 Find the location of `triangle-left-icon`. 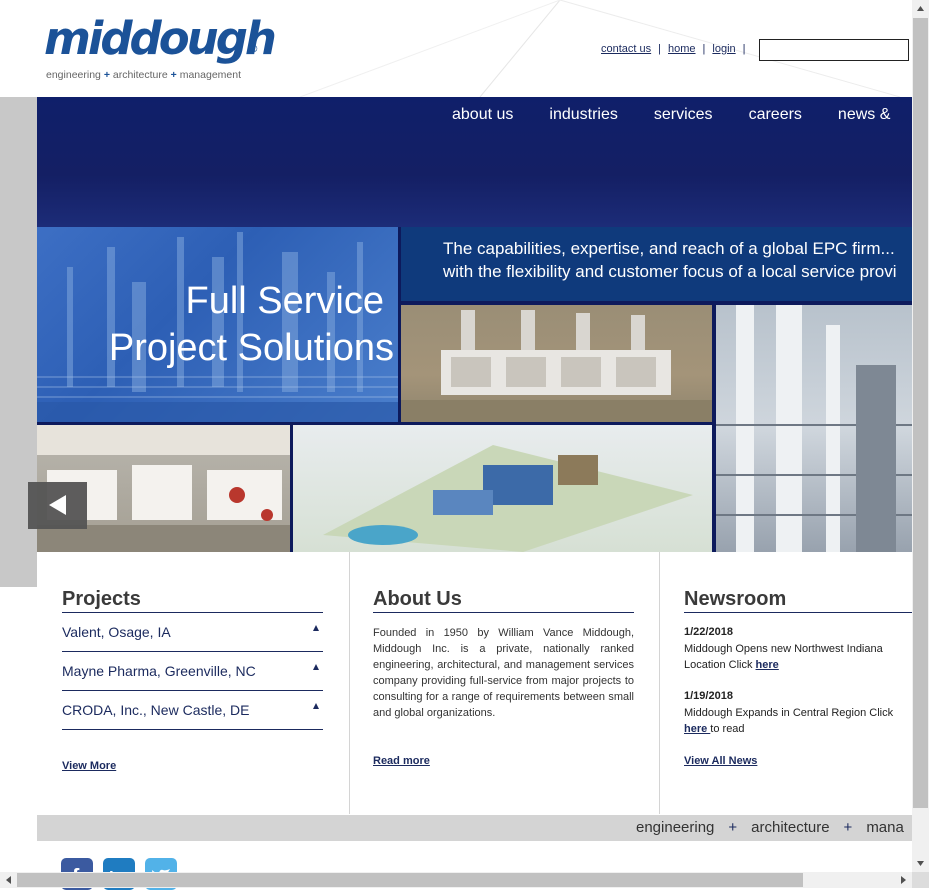

triangle-left-icon is located at coordinates (57, 505).